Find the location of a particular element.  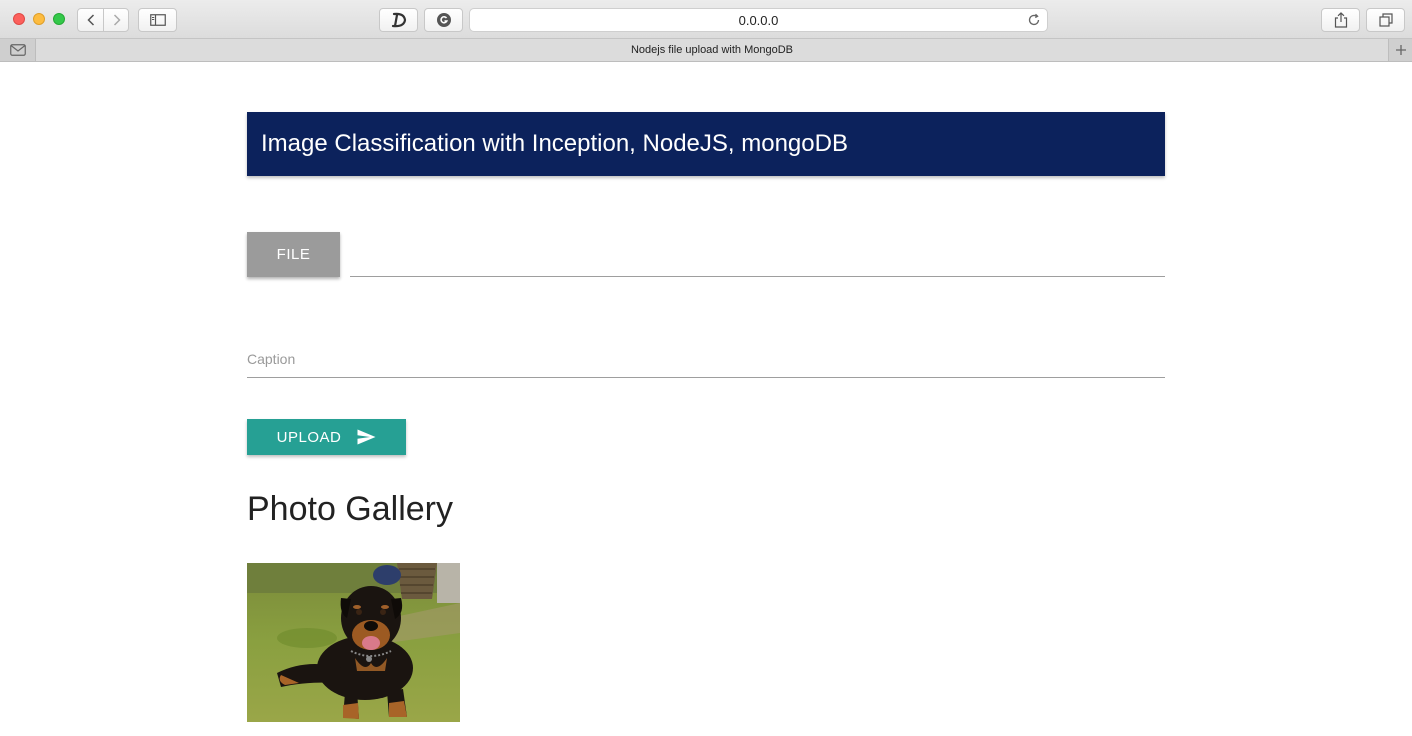

window-minimize-button is located at coordinates (39, 19).